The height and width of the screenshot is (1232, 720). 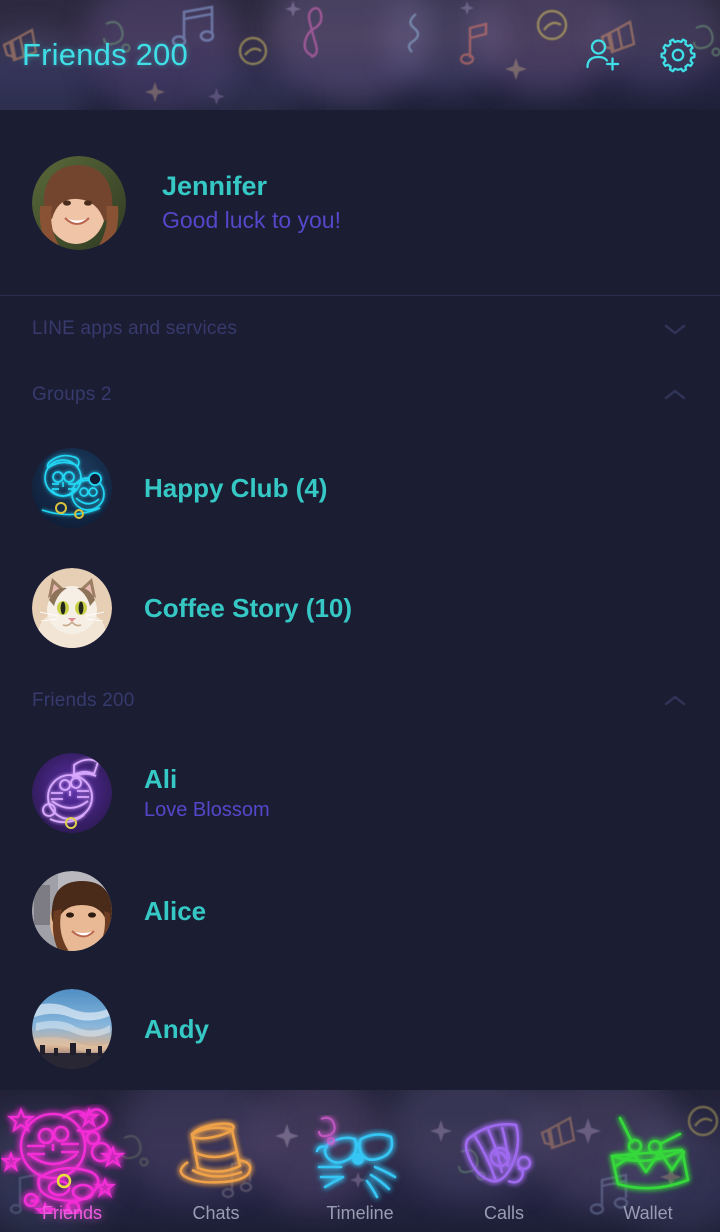 I want to click on list-item: Ali Love Blossom, so click(x=360, y=793).